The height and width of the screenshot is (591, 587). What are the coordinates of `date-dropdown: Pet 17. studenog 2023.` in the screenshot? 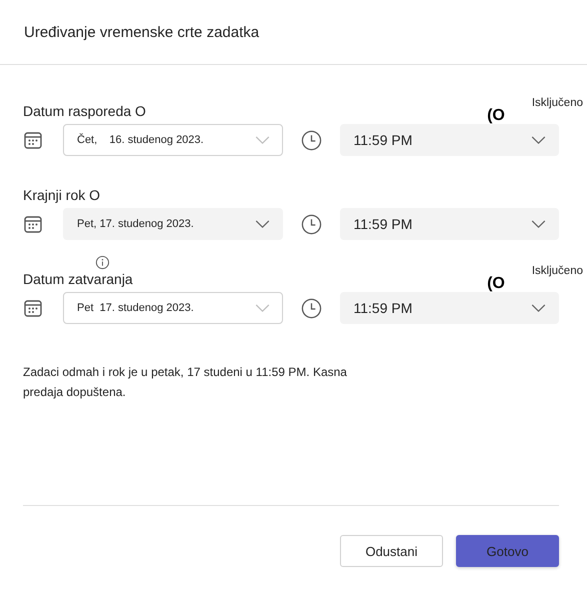 It's located at (172, 308).